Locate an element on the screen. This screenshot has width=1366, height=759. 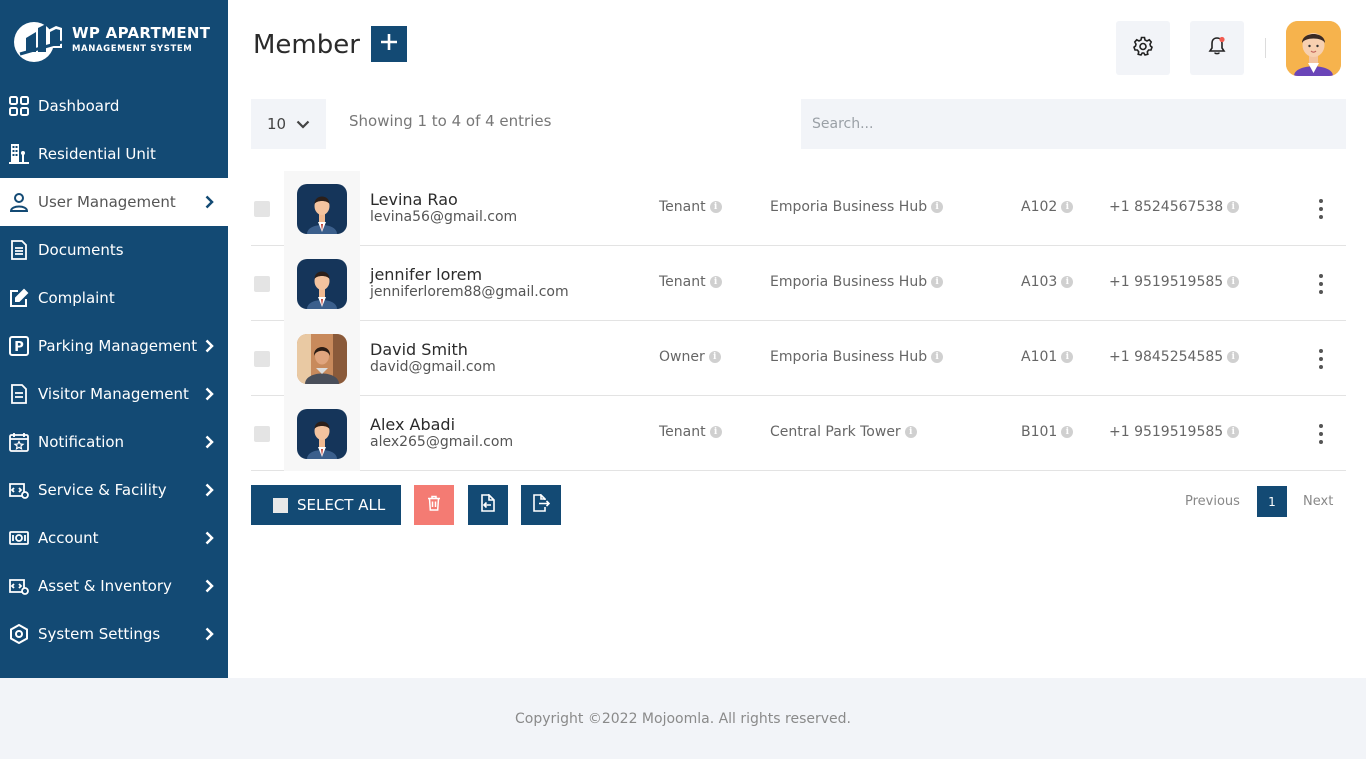
user-icon is located at coordinates (19, 202).